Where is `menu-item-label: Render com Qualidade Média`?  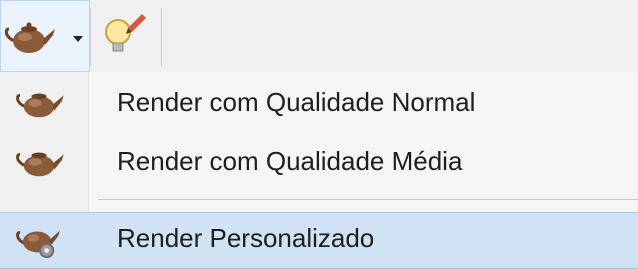 menu-item-label: Render com Qualidade Média is located at coordinates (290, 161).